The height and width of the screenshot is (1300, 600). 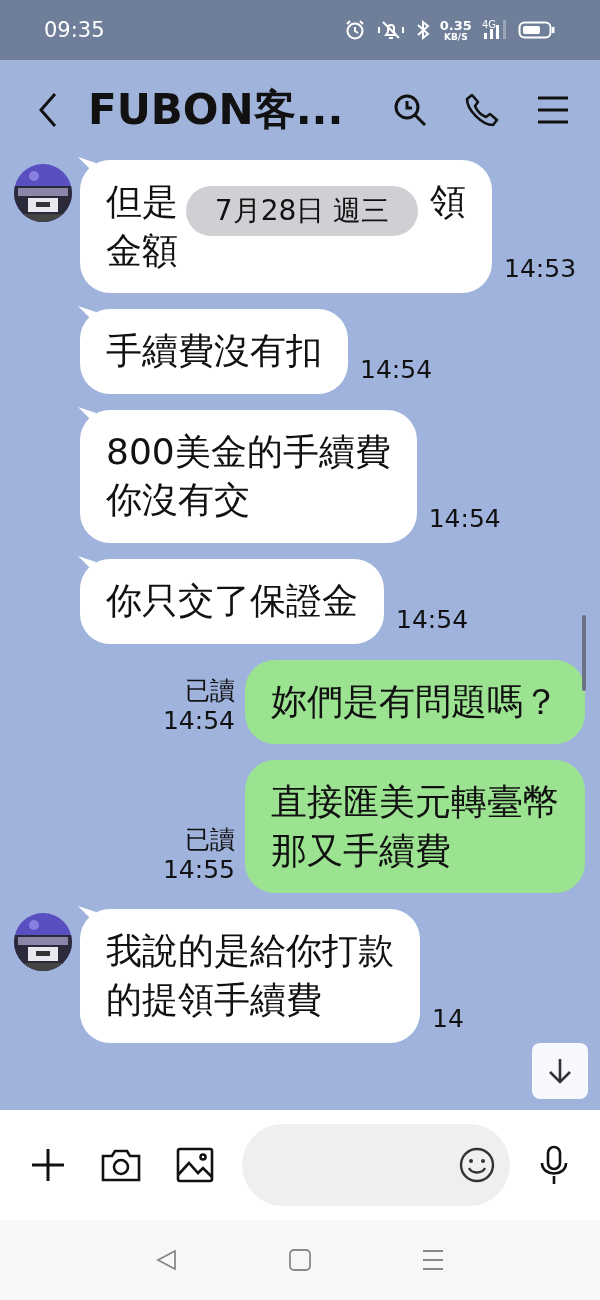 What do you see at coordinates (142, 202) in the screenshot?
I see `message-text: 但是` at bounding box center [142, 202].